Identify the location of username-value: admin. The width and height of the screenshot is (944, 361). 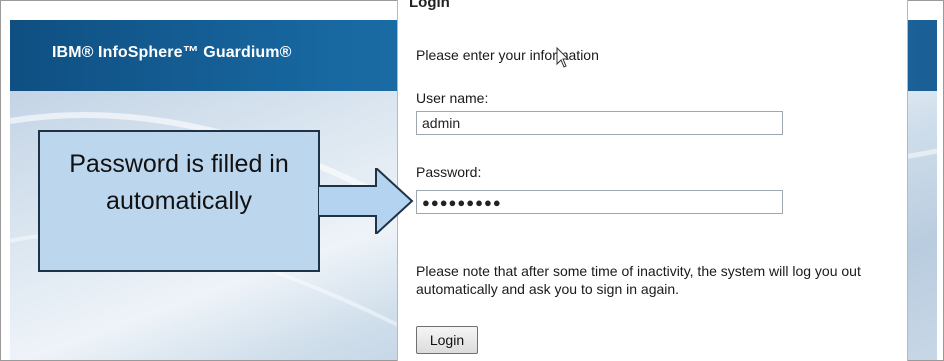
(441, 123).